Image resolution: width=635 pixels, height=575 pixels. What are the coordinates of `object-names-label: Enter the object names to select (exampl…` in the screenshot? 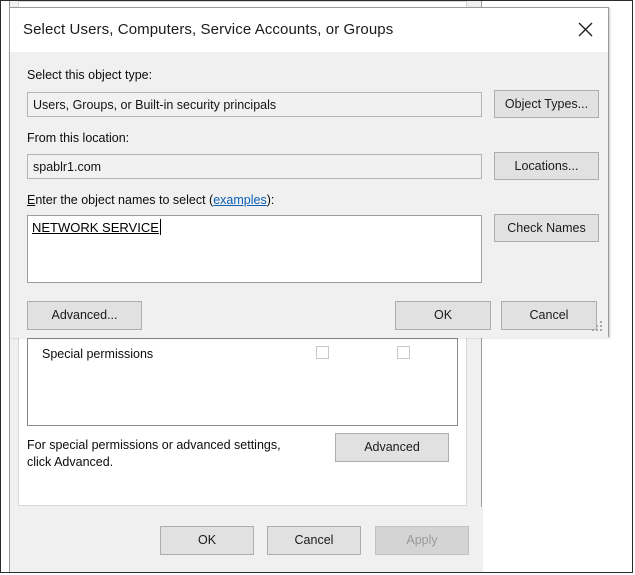 It's located at (150, 200).